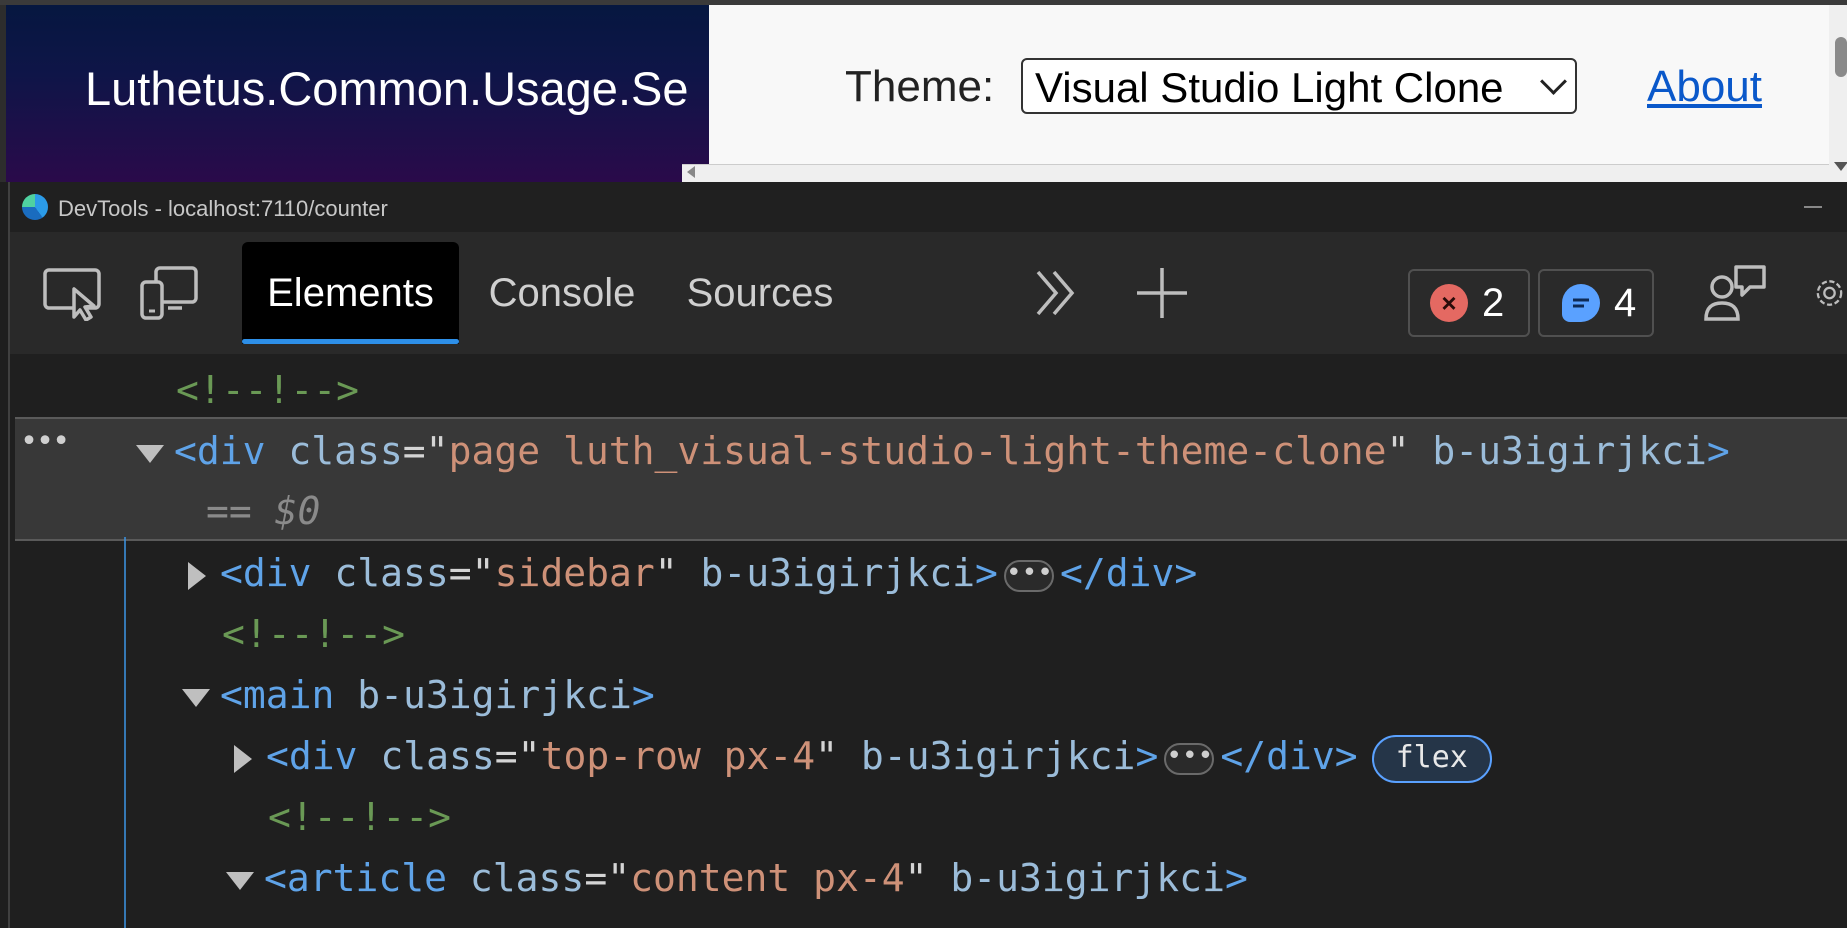  What do you see at coordinates (35, 207) in the screenshot?
I see `edge-logo-icon` at bounding box center [35, 207].